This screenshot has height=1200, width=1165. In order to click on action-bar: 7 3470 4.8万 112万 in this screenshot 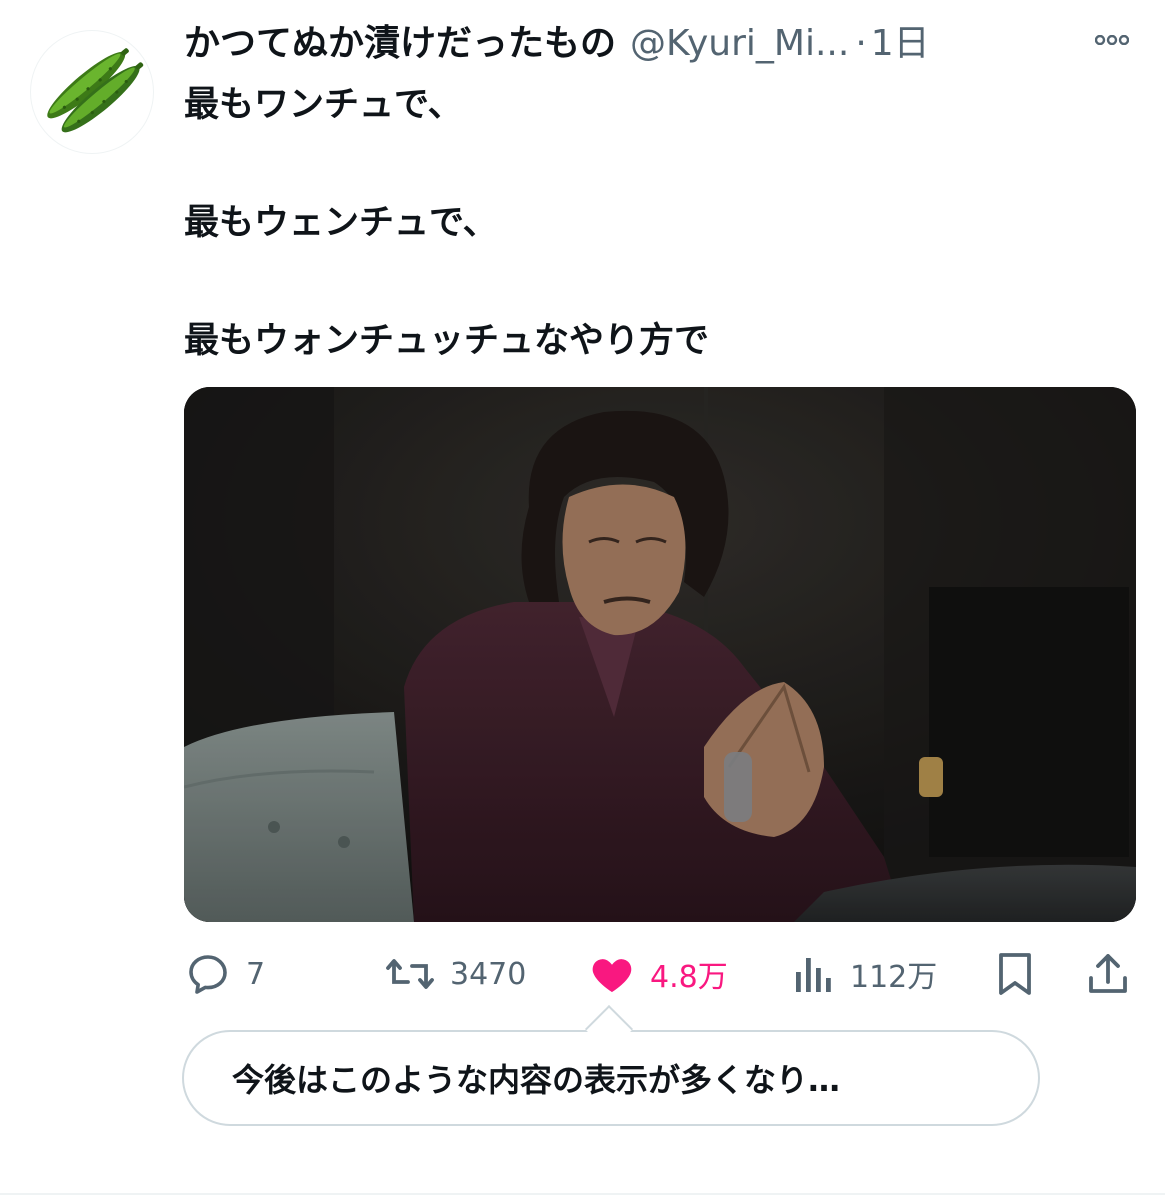, I will do `click(664, 974)`.